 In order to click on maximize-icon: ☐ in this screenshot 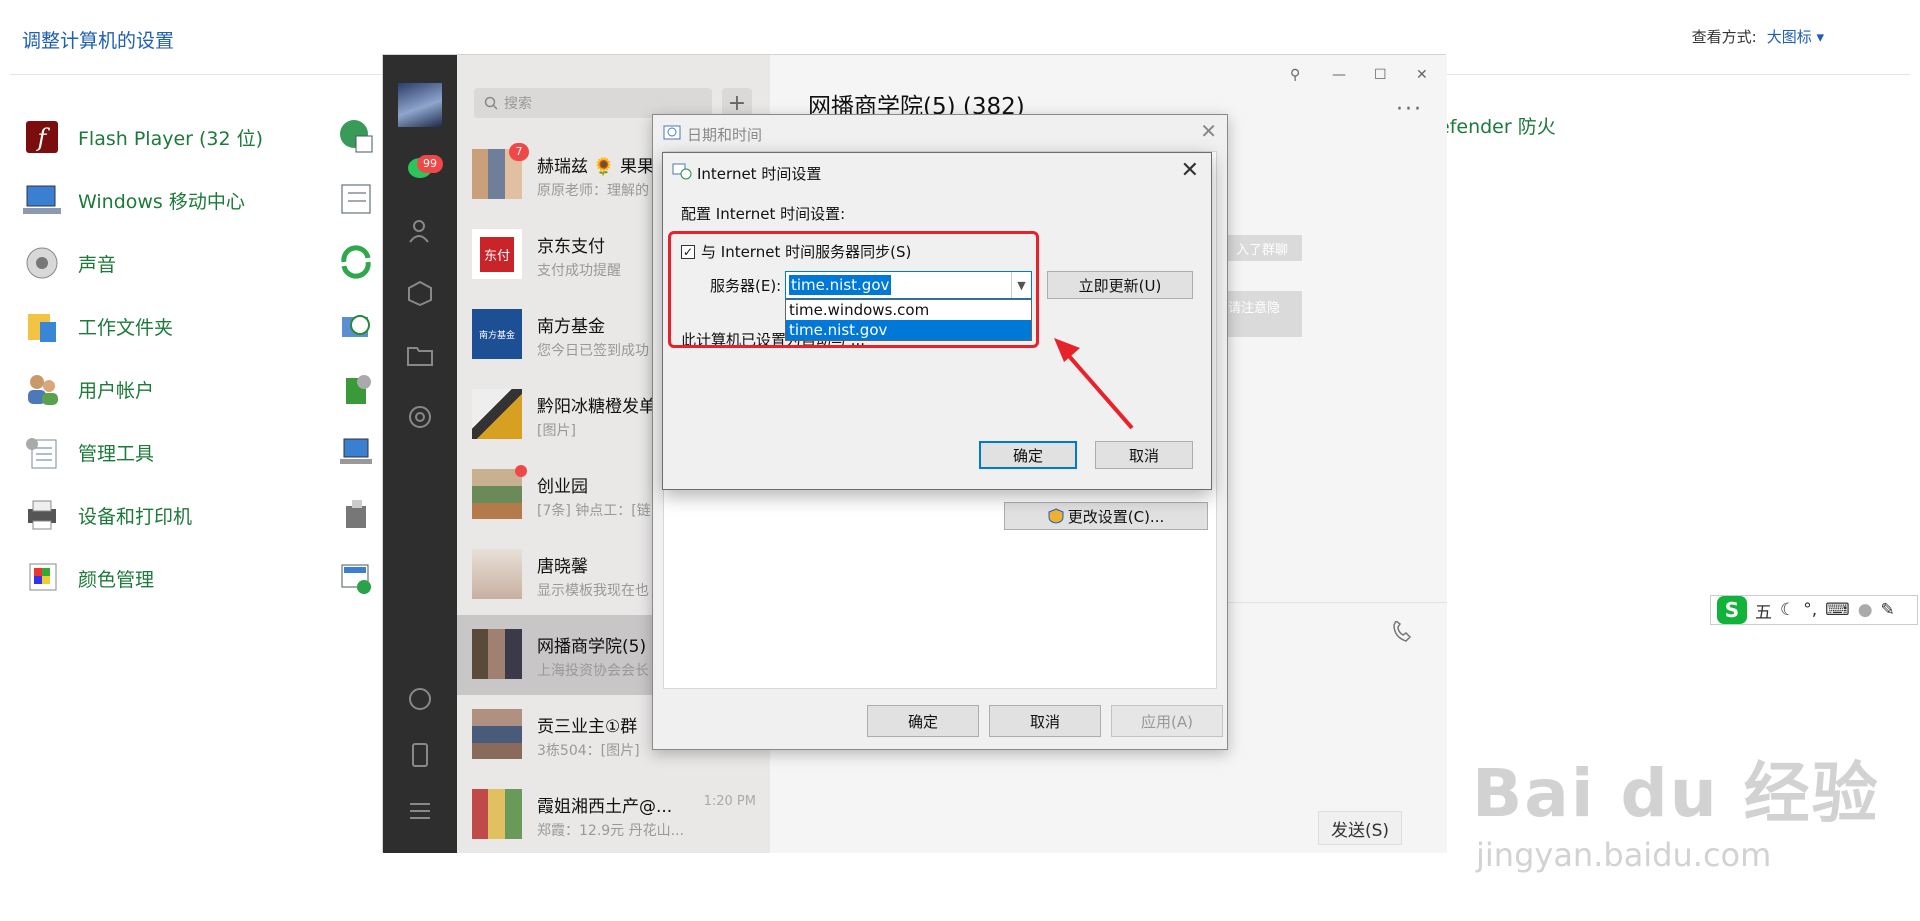, I will do `click(1380, 75)`.